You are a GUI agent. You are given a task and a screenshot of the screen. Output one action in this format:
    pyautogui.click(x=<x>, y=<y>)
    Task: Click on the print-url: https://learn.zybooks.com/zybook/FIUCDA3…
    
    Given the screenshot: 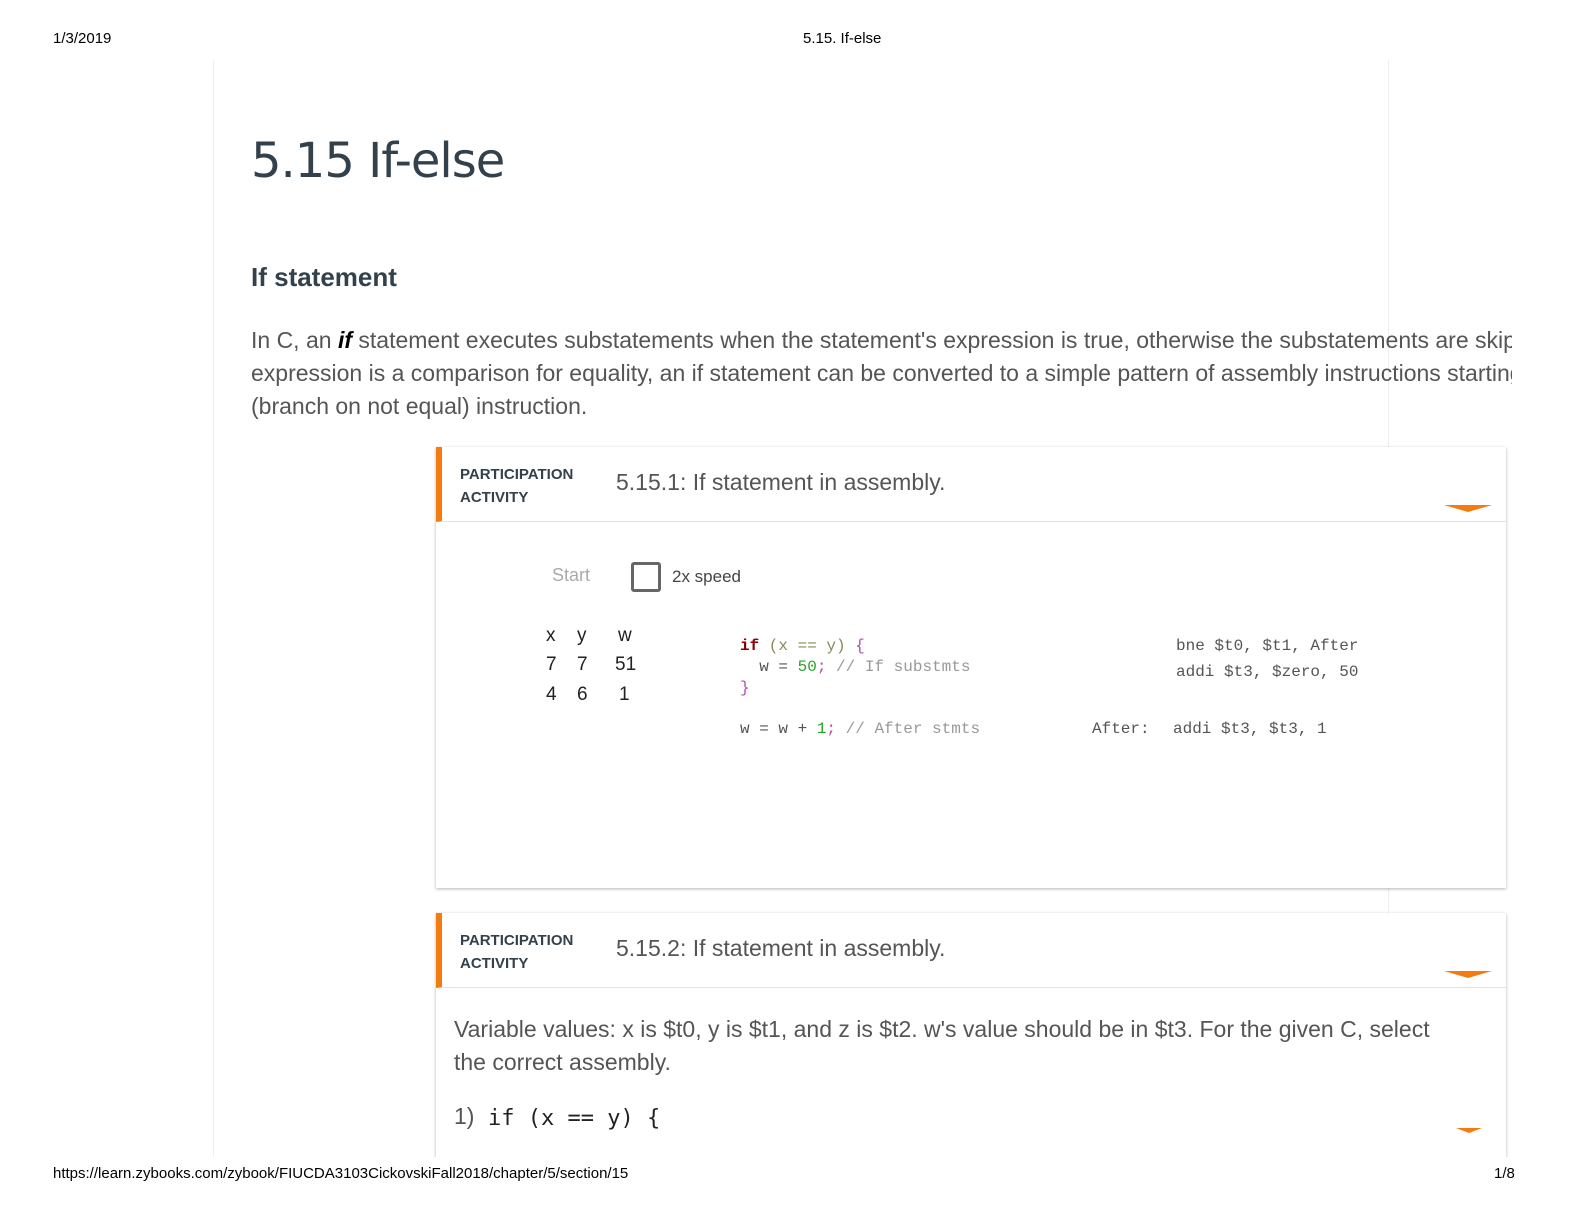 What is the action you would take?
    pyautogui.click(x=341, y=1173)
    